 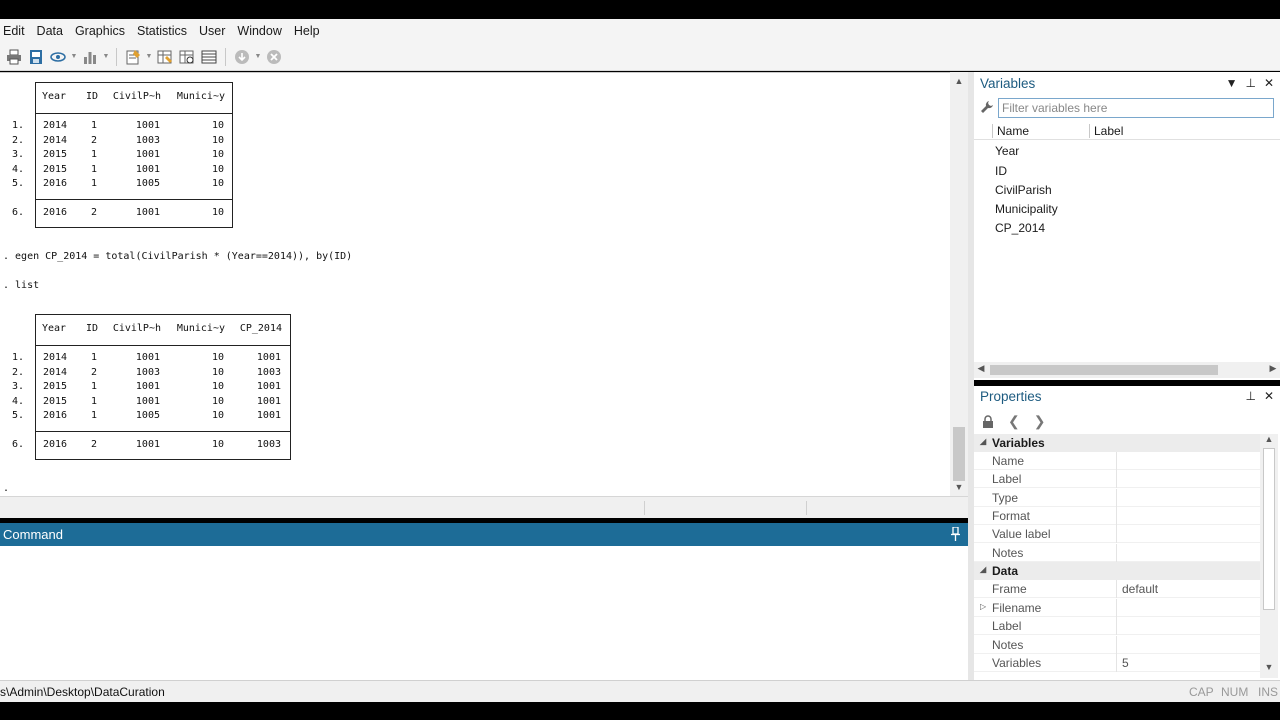 I want to click on variable-item: Year, so click(x=1007, y=151).